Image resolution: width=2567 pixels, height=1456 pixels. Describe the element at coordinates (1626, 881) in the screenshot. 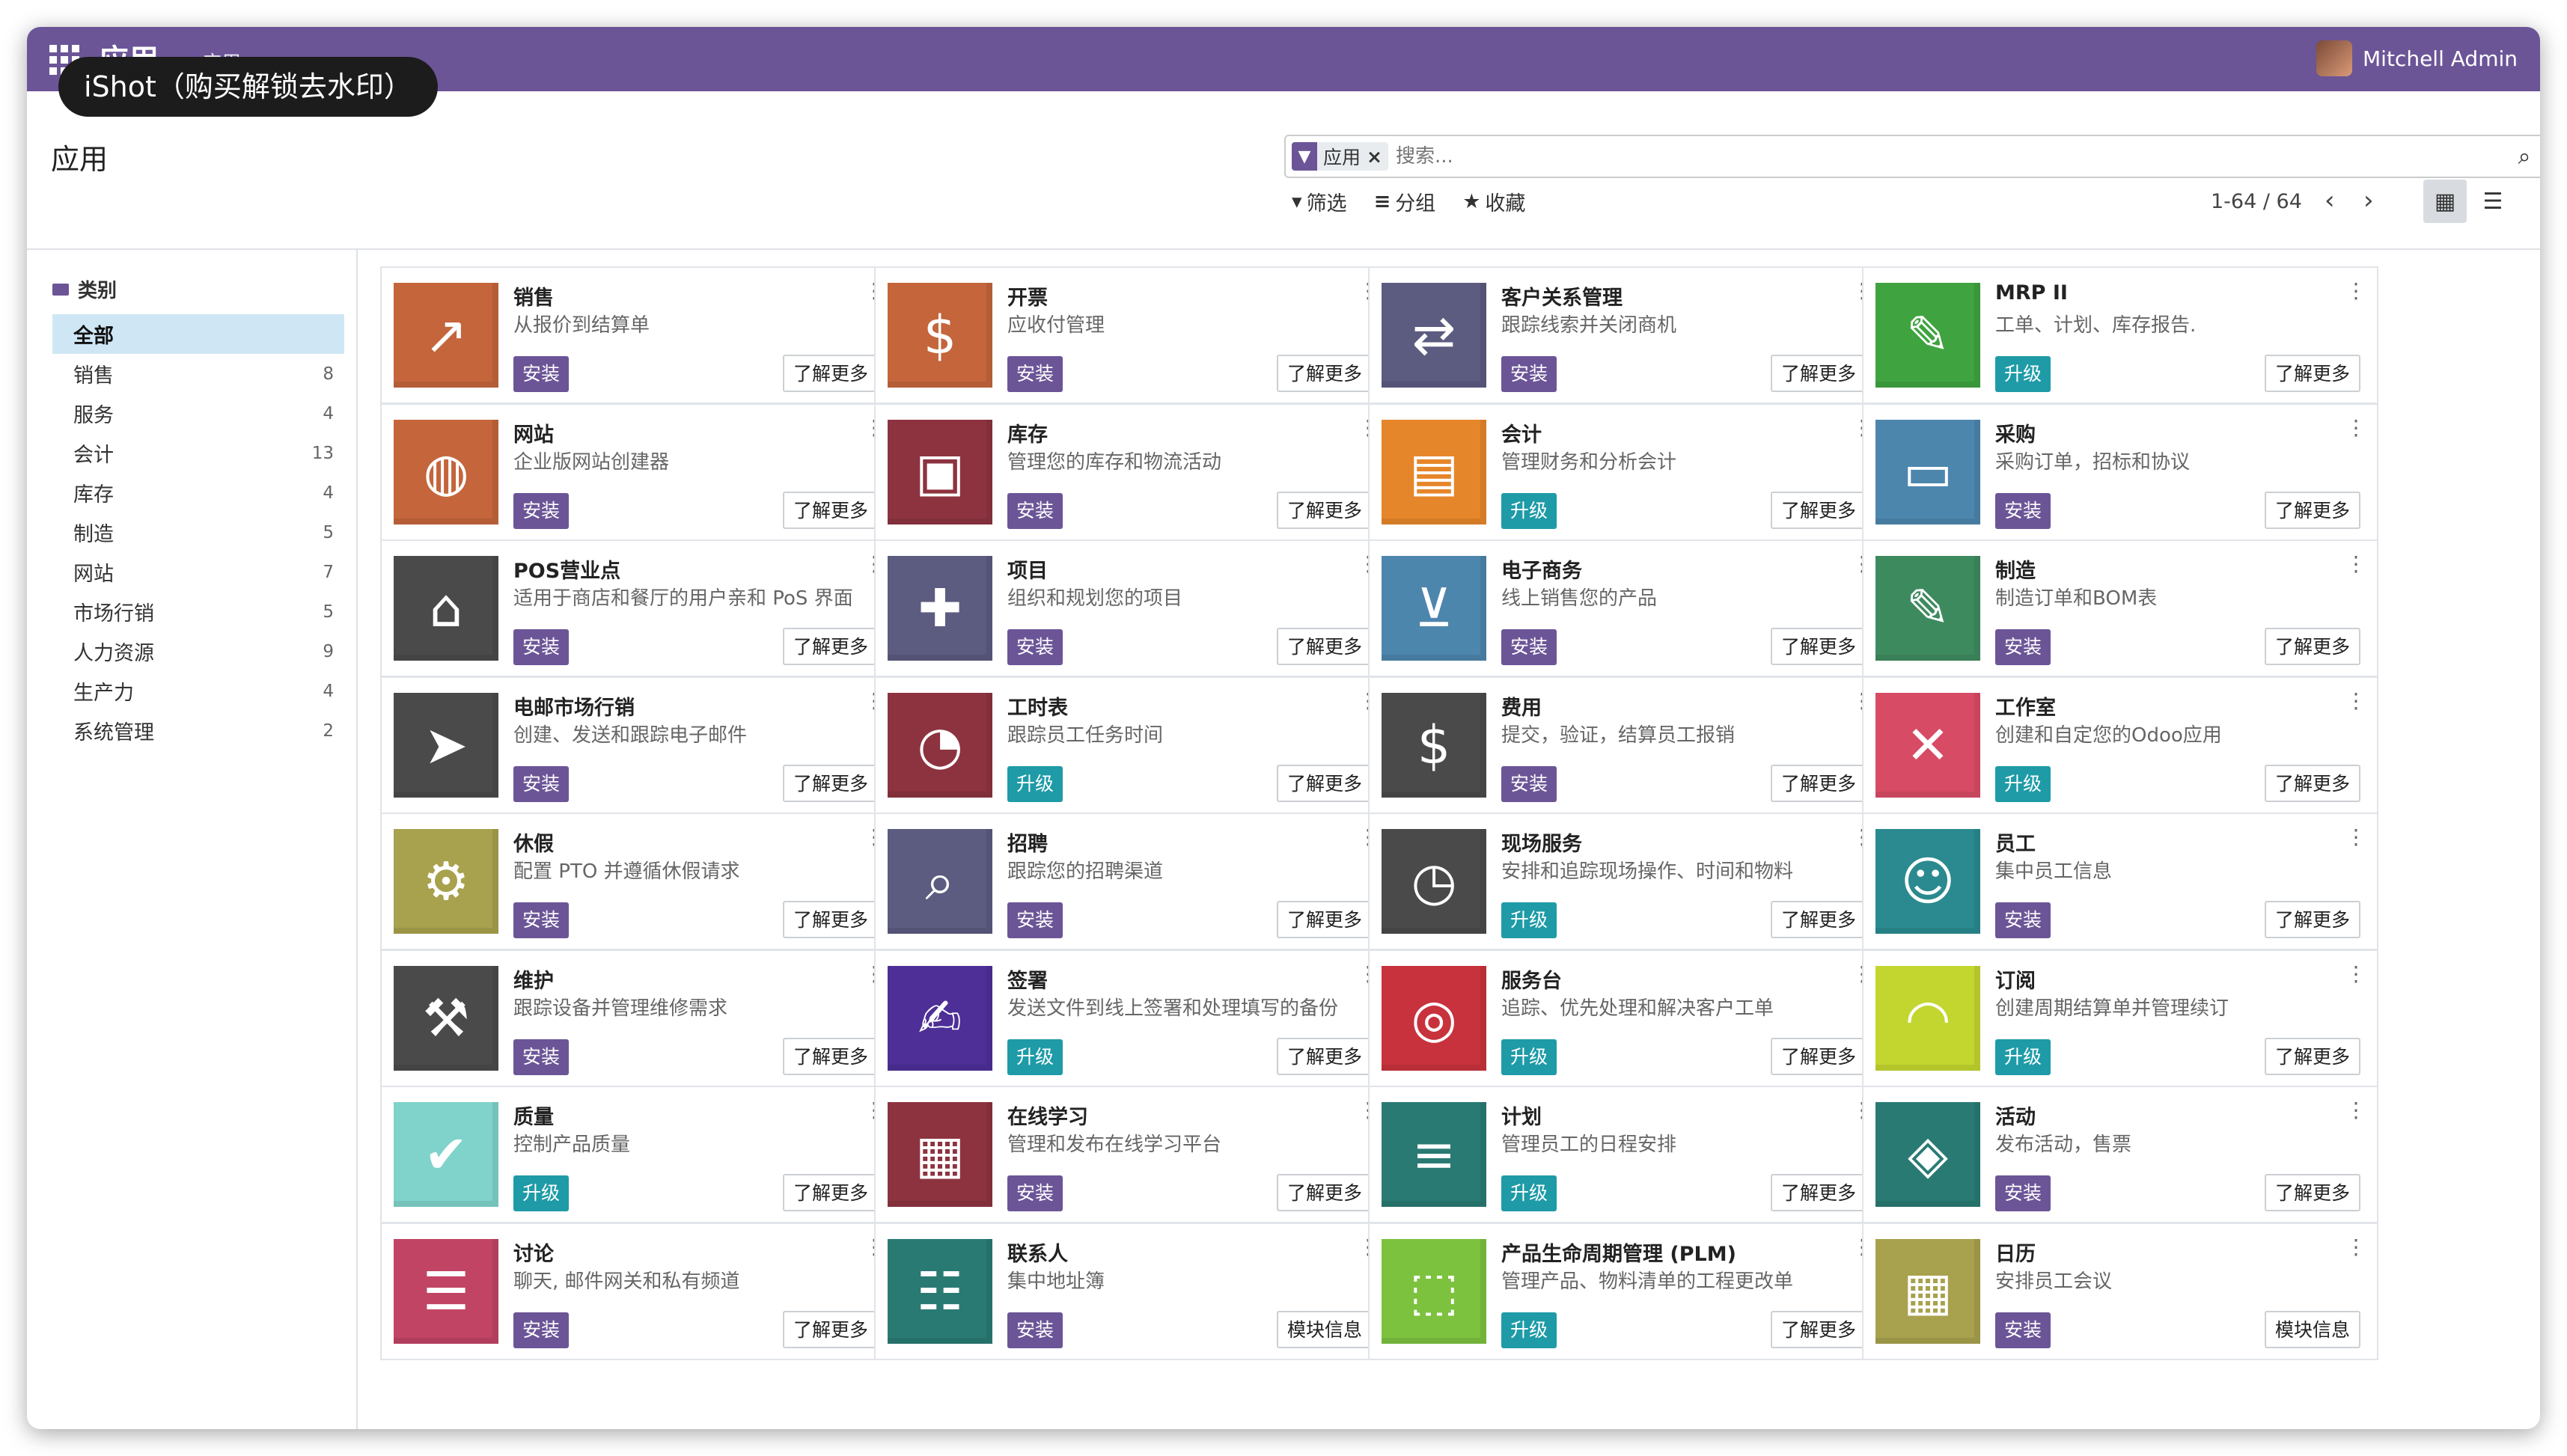

I see `app-card: ◷现场服务安排和追踪现场操作、时间和物料⋮升级了解更多` at that location.